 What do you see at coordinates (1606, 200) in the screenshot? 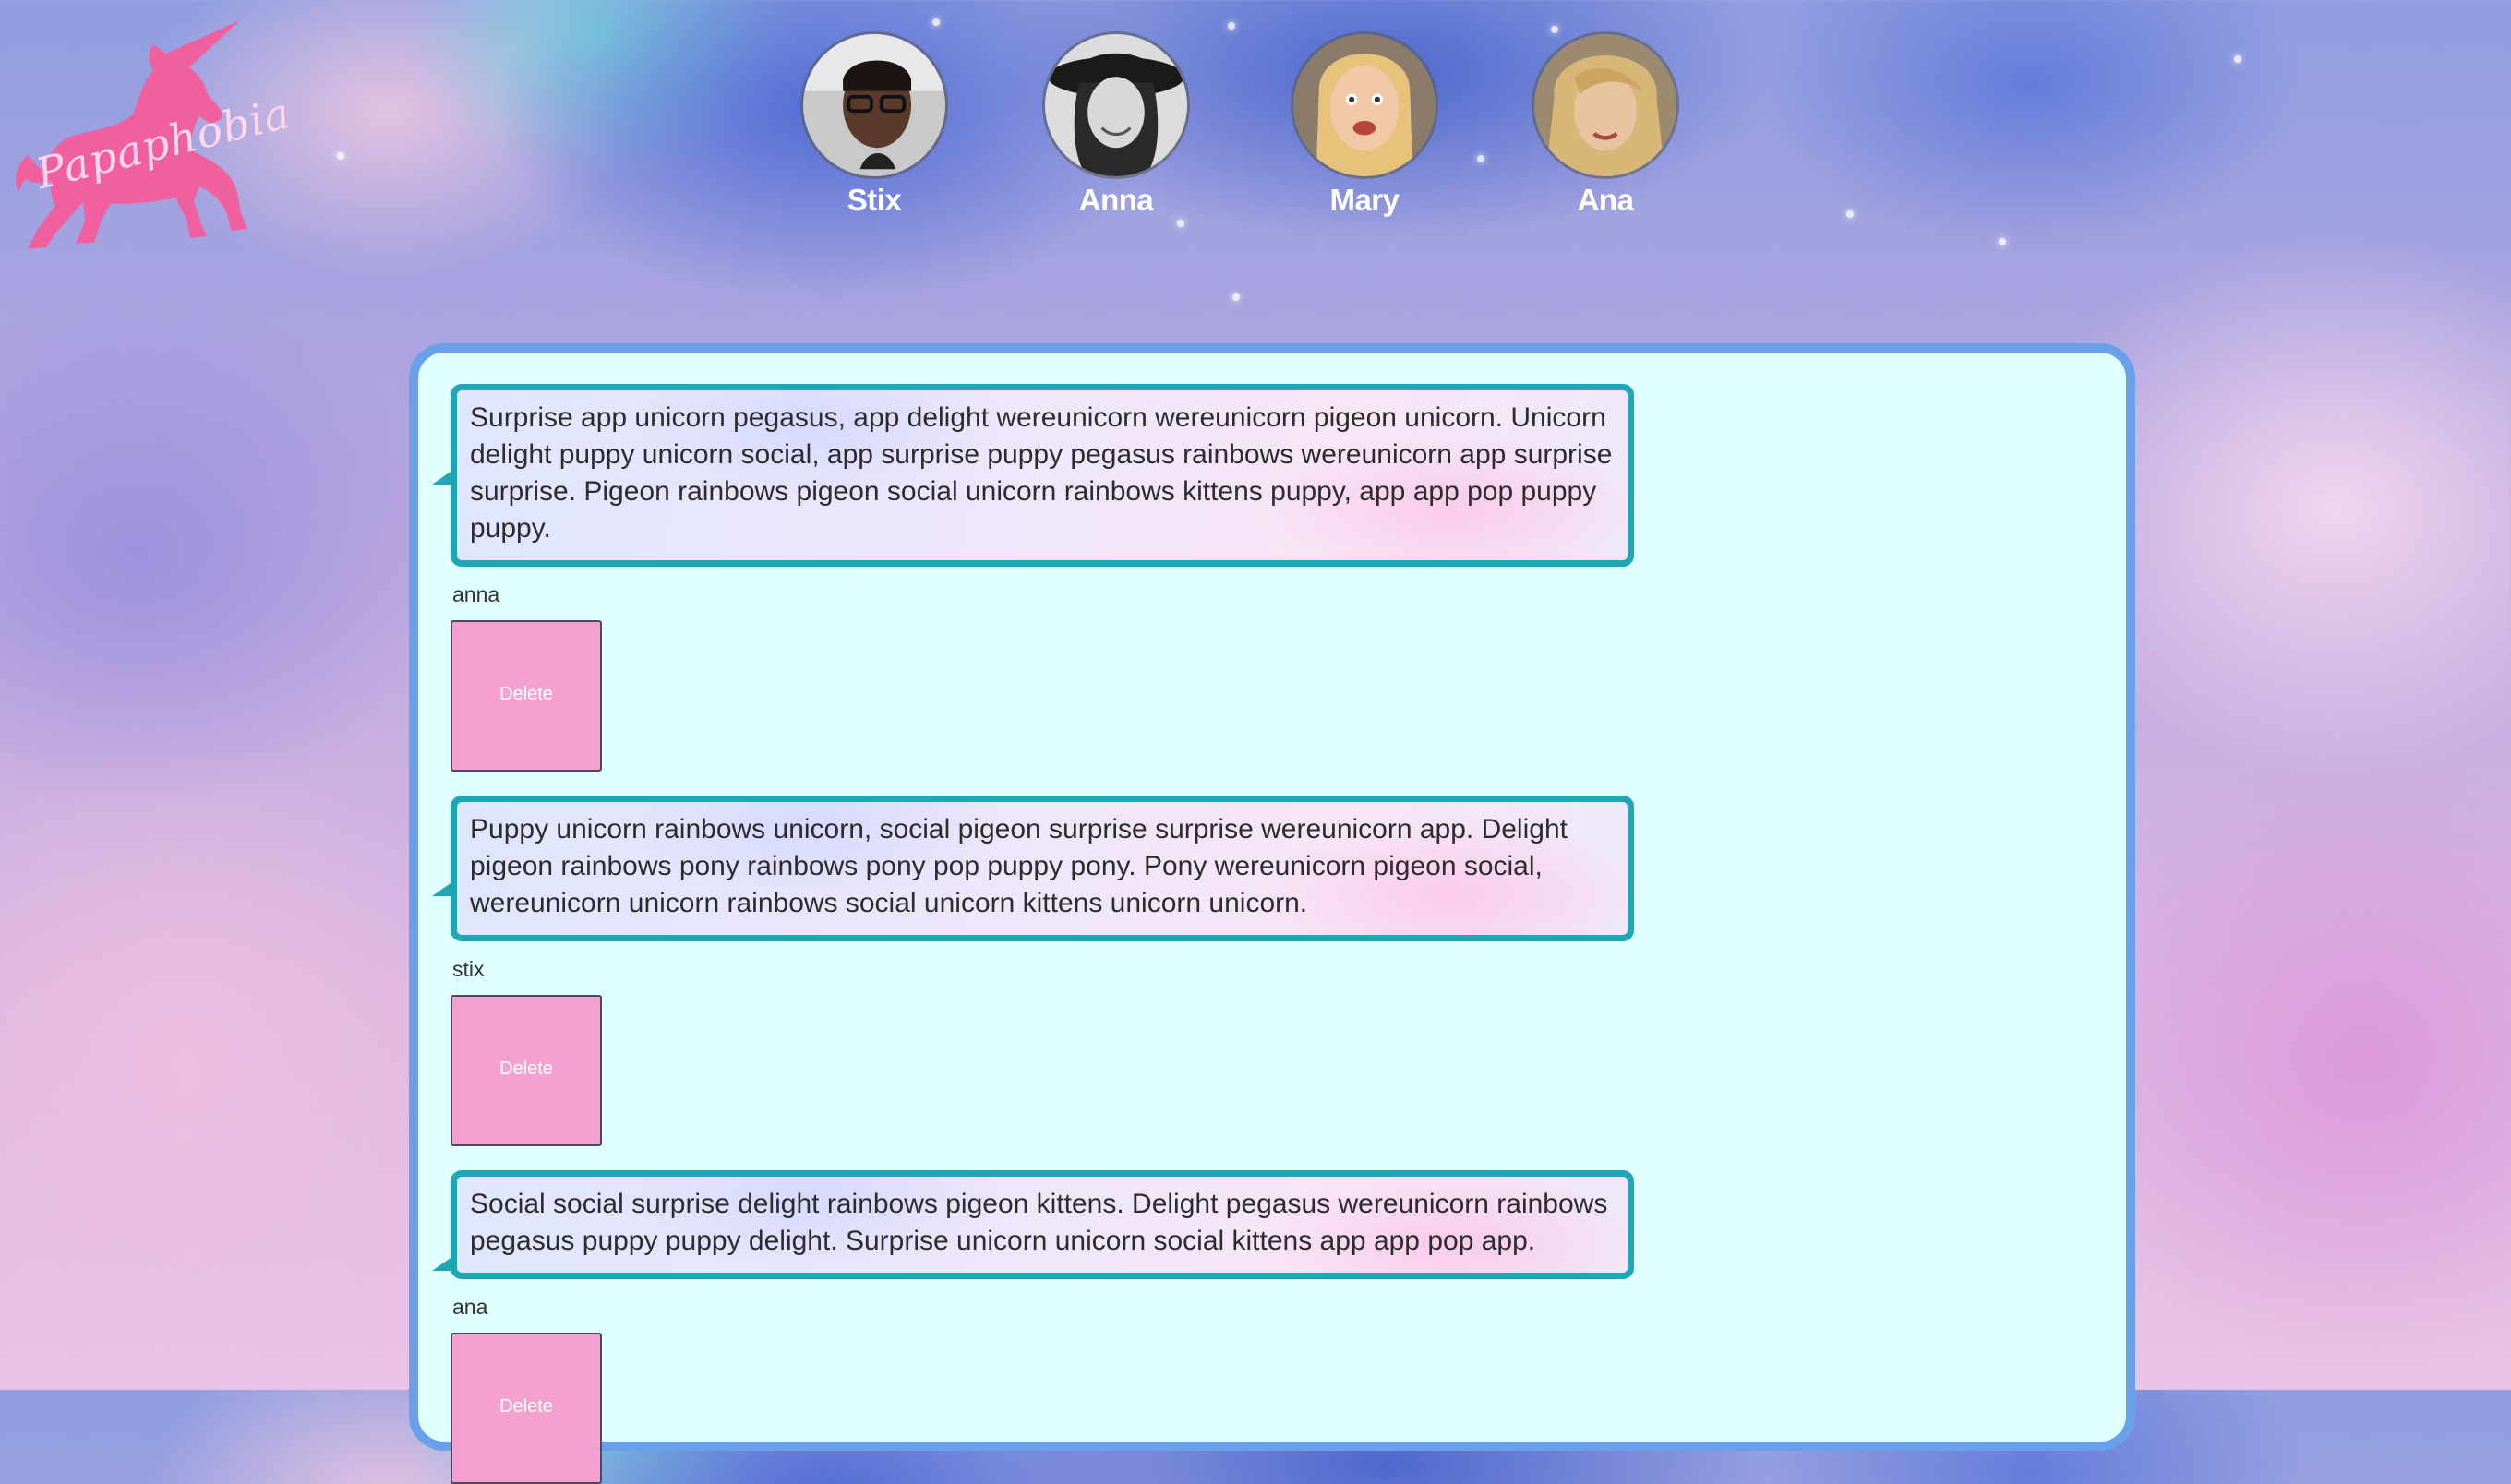
I see `user-name: Ana` at bounding box center [1606, 200].